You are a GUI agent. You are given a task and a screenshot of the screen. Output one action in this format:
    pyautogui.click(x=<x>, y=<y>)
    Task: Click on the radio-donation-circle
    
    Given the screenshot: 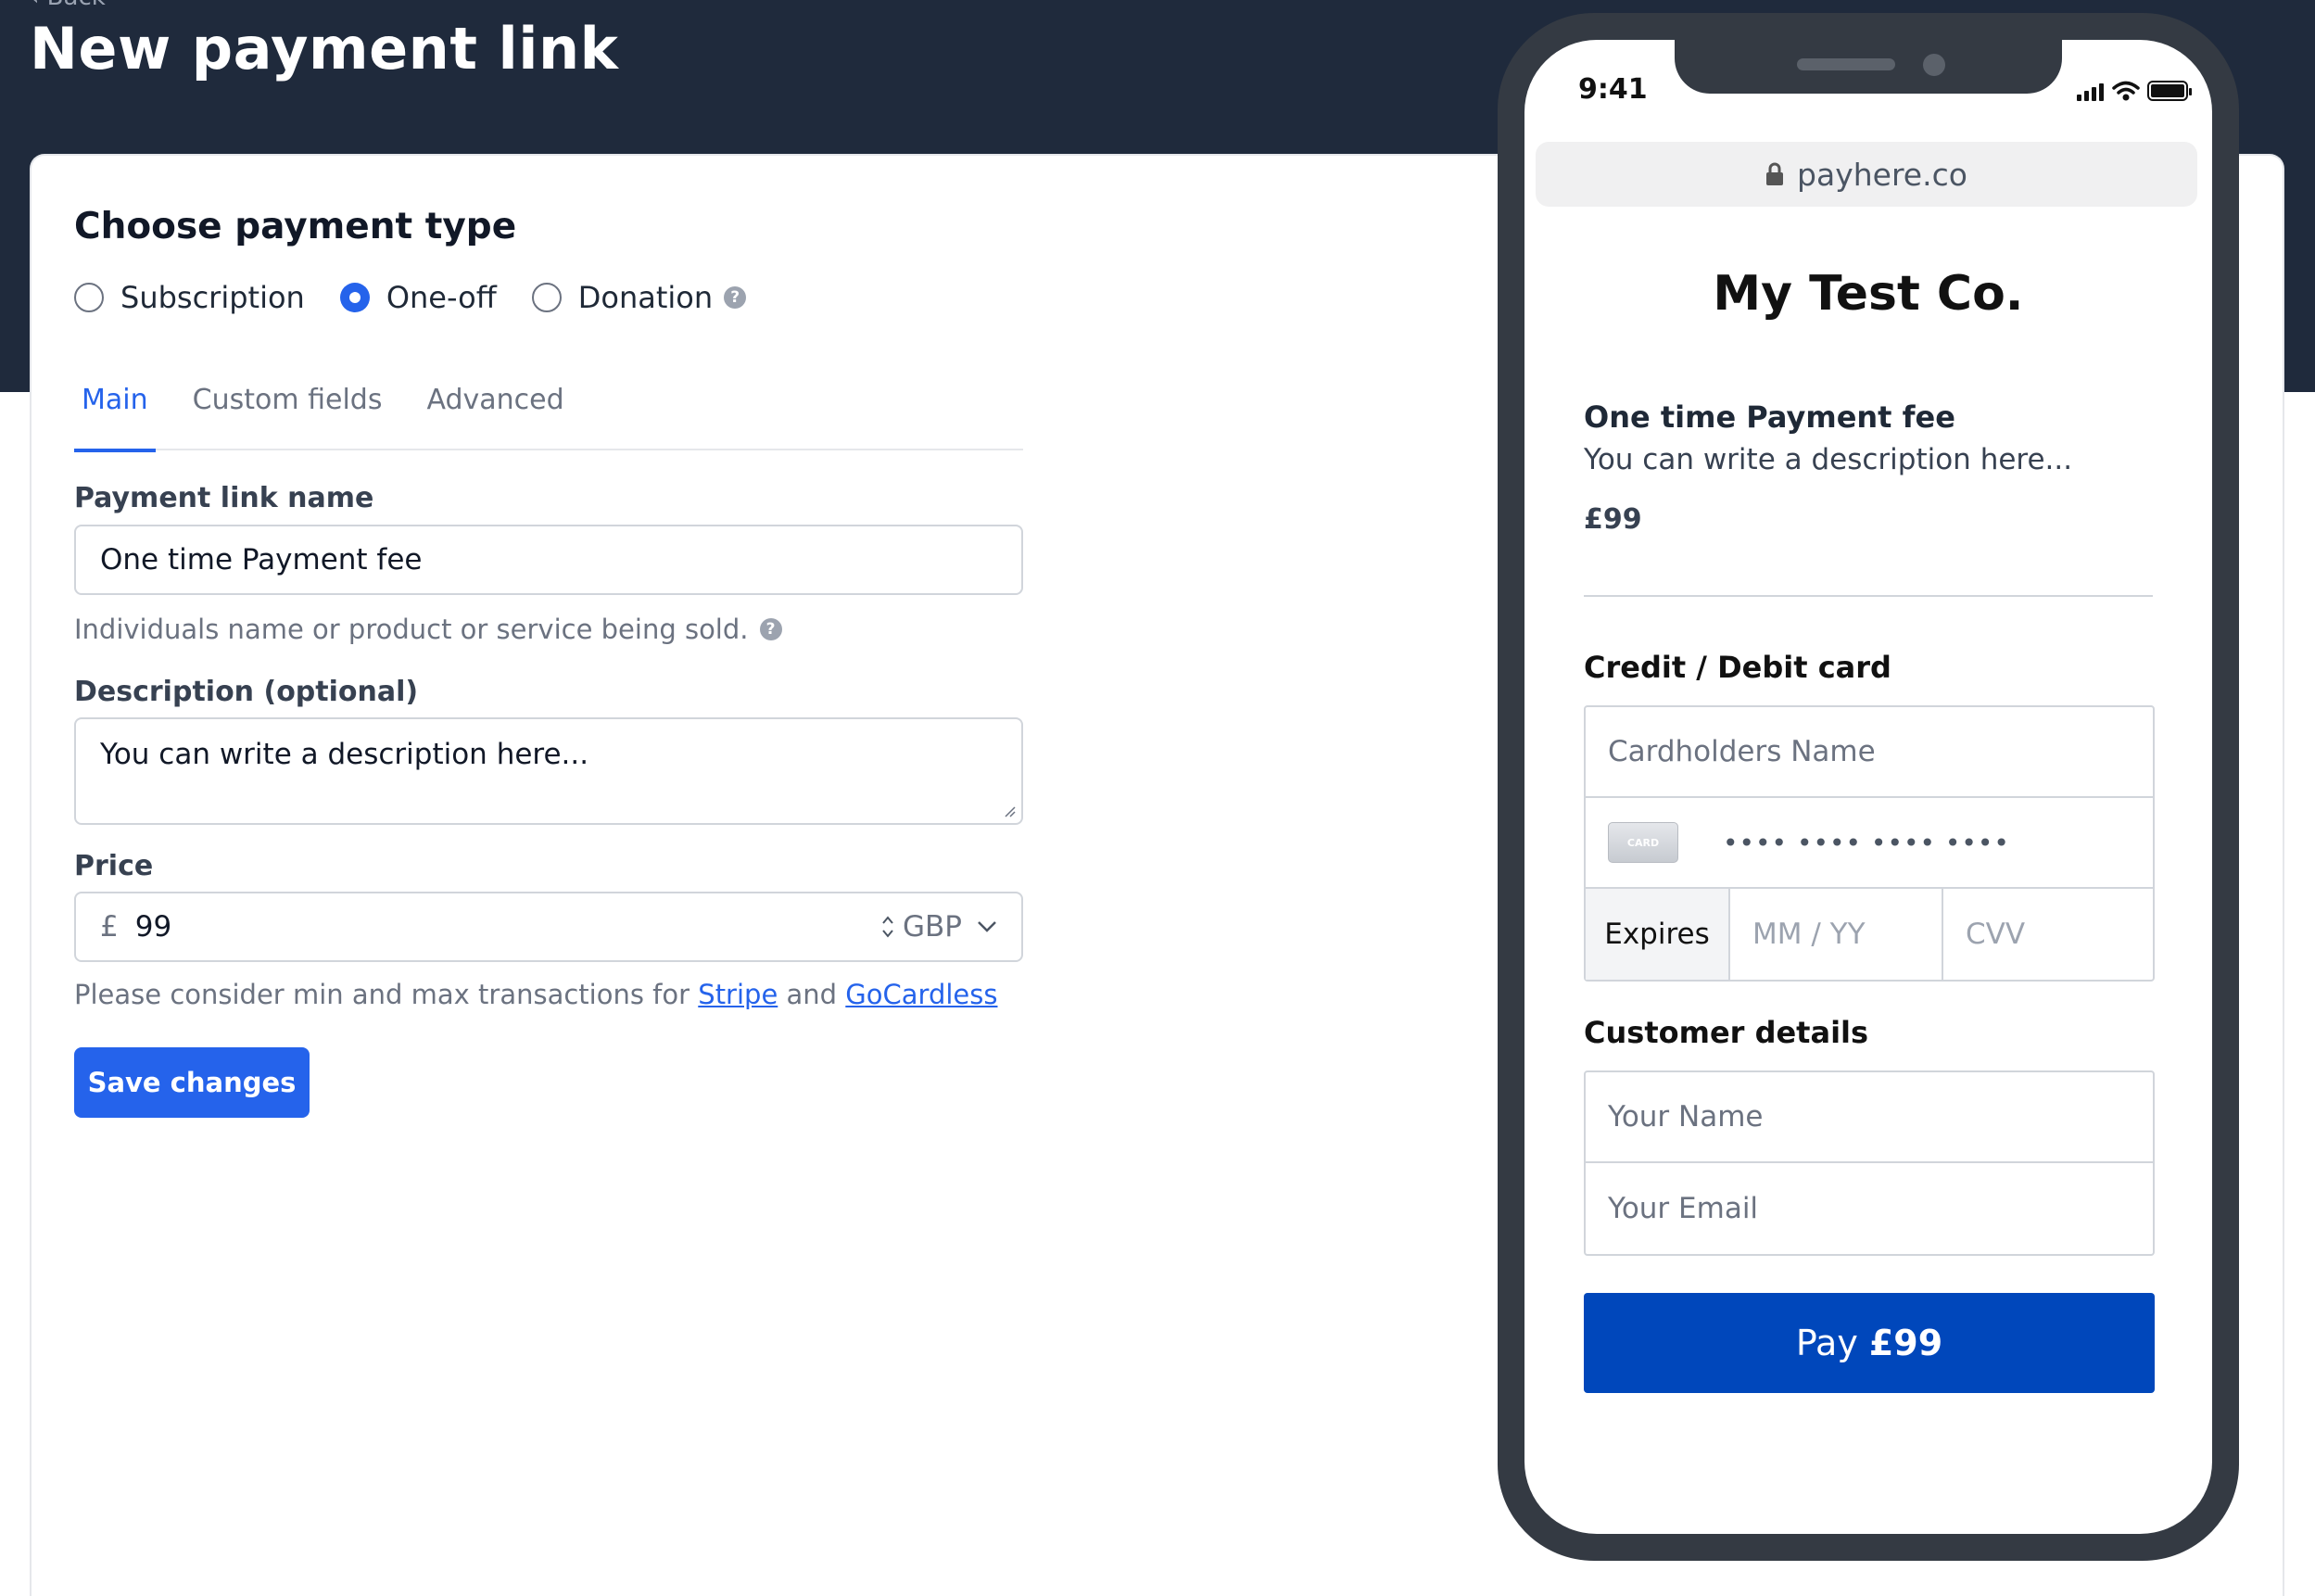 What is the action you would take?
    pyautogui.click(x=546, y=298)
    